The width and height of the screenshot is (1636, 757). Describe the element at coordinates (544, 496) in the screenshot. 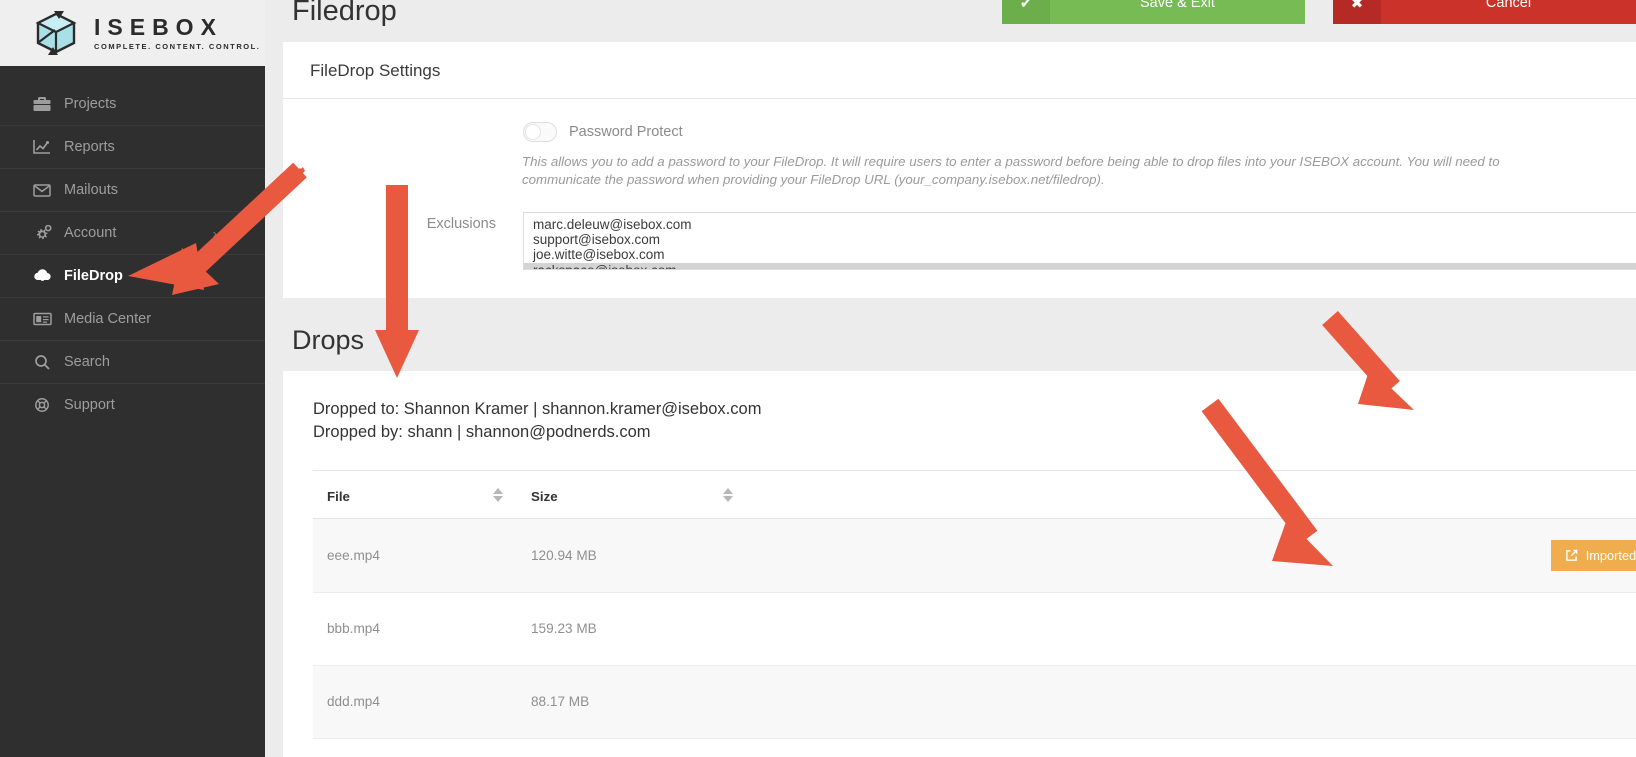

I see `column-header-size-label: Size` at that location.